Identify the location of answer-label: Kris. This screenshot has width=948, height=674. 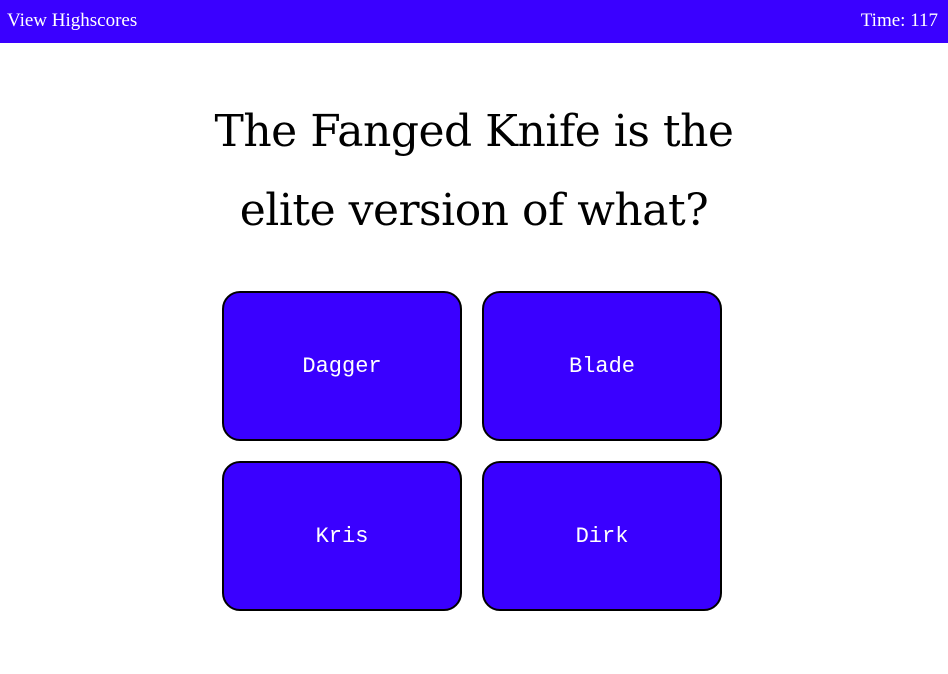
(342, 536).